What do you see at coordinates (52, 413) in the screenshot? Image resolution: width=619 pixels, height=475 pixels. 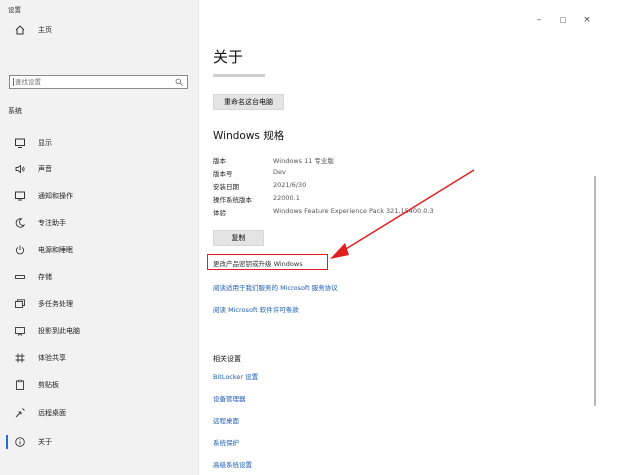 I see `sidebar-item-label: 远程桌面` at bounding box center [52, 413].